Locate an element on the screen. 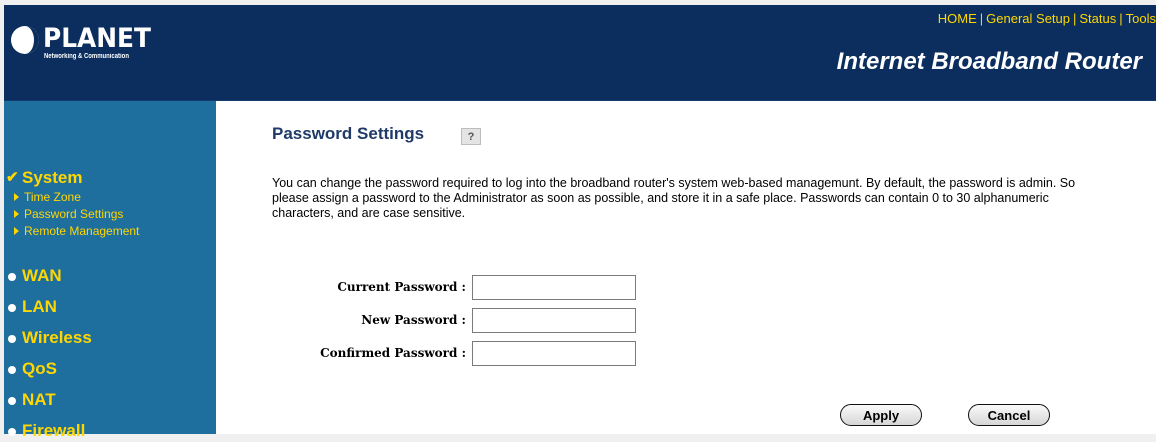 The width and height of the screenshot is (1156, 442). logo-tagline: Networking & Communication is located at coordinates (86, 56).